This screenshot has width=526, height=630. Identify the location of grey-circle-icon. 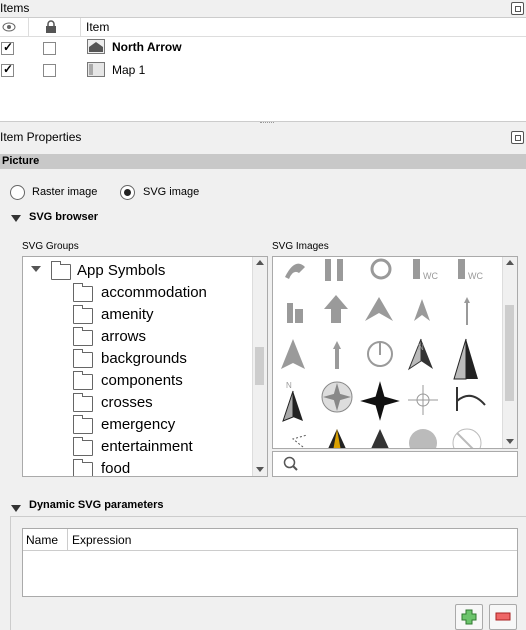
(423, 438).